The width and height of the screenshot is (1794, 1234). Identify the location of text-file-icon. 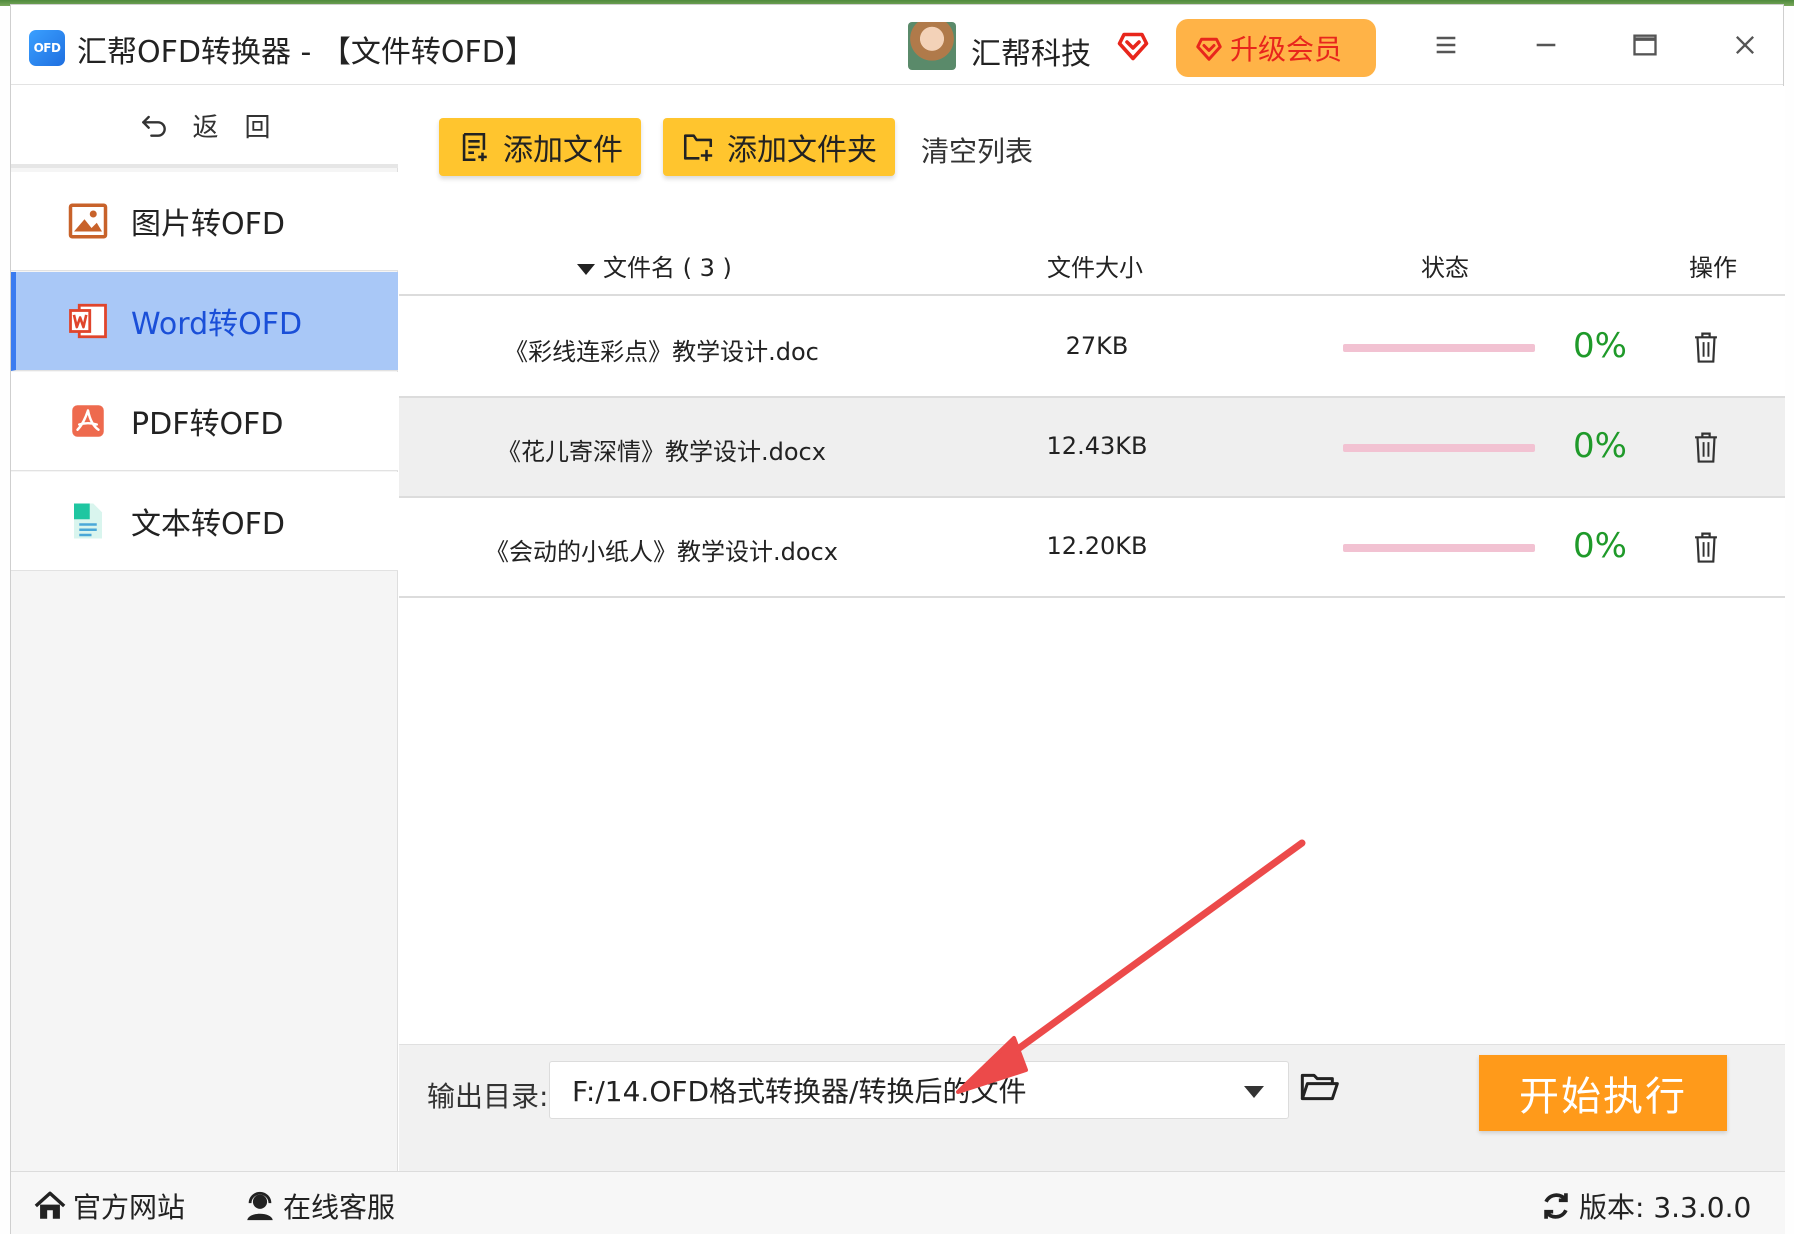
(88, 521).